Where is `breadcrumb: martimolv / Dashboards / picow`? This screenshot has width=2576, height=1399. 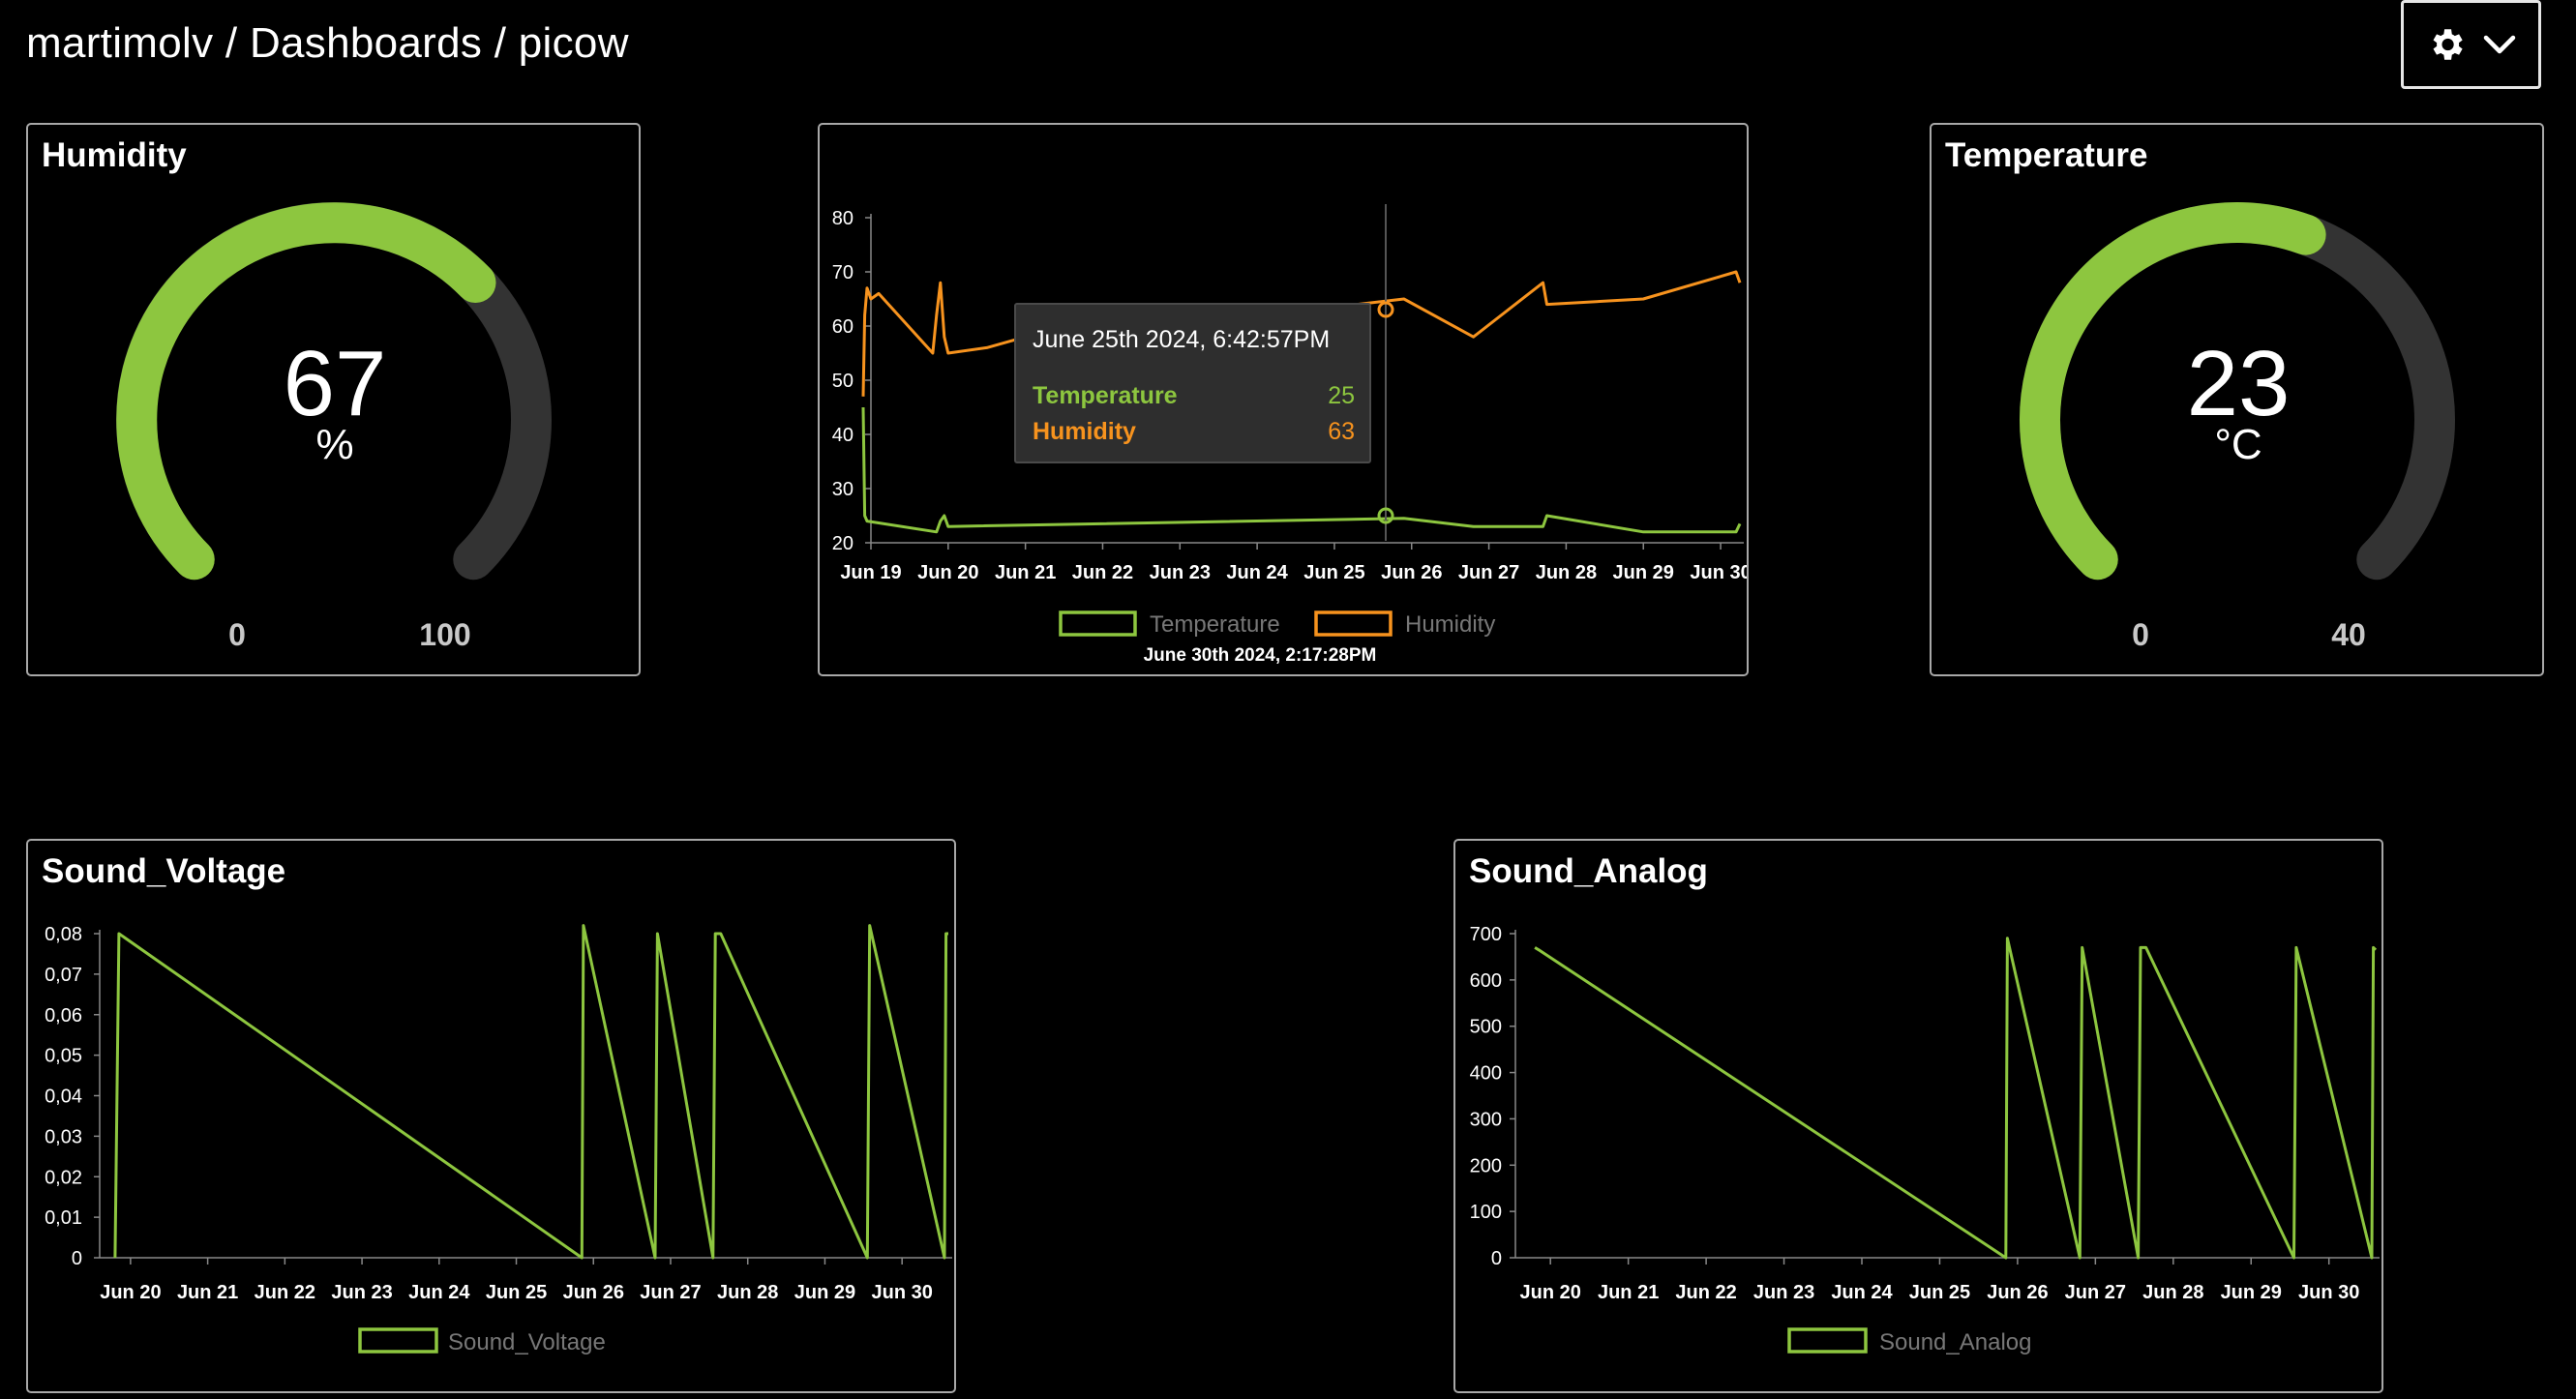 breadcrumb: martimolv / Dashboards / picow is located at coordinates (327, 44).